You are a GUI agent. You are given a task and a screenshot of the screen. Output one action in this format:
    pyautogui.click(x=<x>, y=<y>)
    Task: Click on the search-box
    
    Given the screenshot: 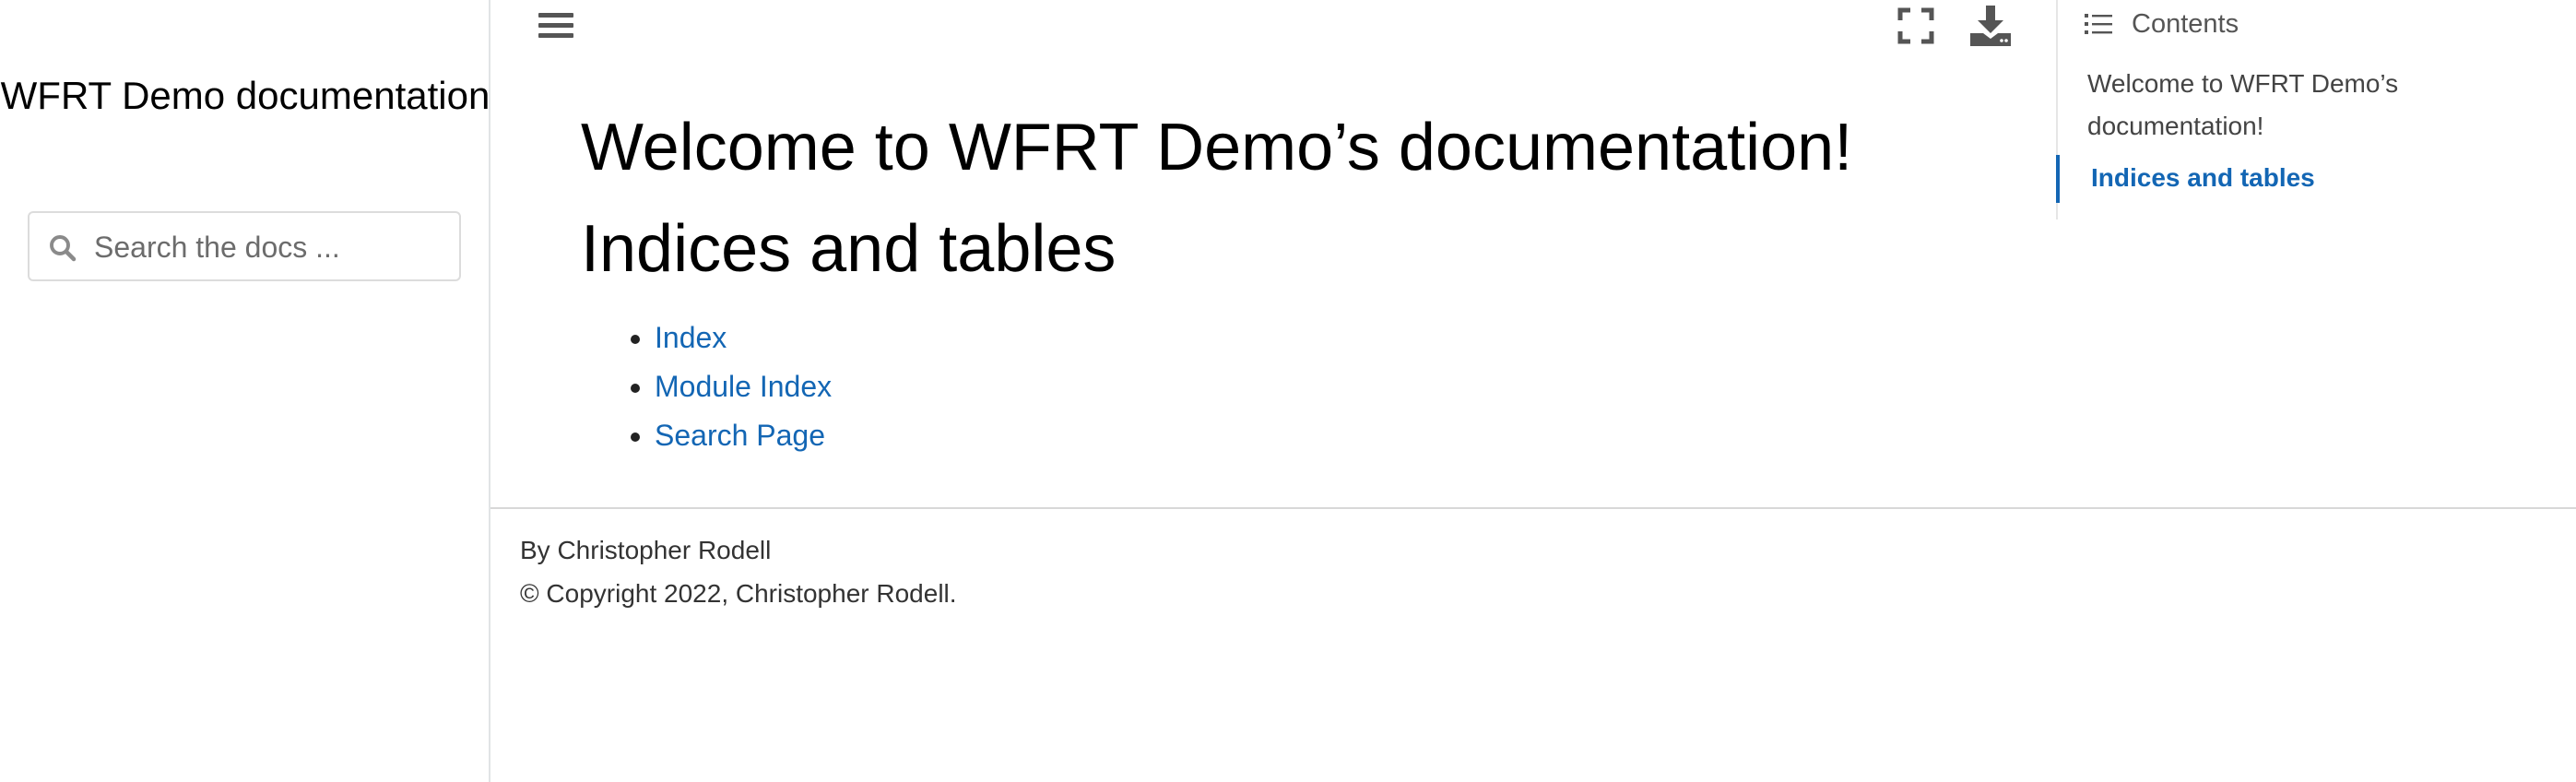 What is the action you would take?
    pyautogui.click(x=244, y=246)
    